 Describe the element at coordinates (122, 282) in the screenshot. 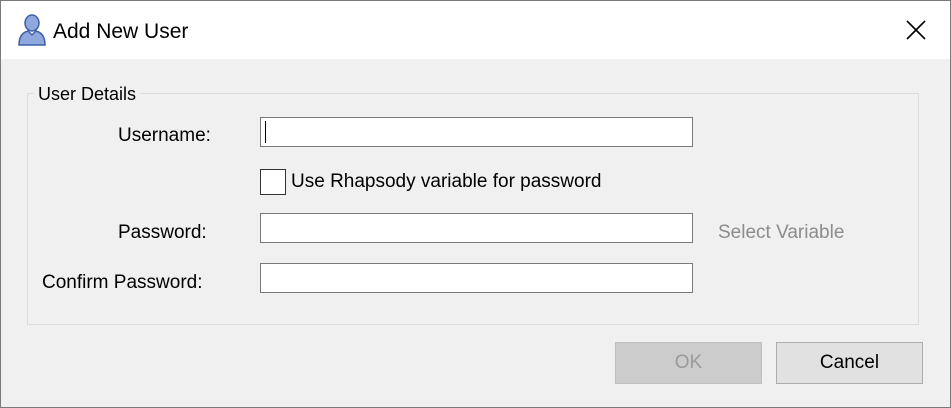

I see `confirm-password-label: Confirm Password:` at that location.